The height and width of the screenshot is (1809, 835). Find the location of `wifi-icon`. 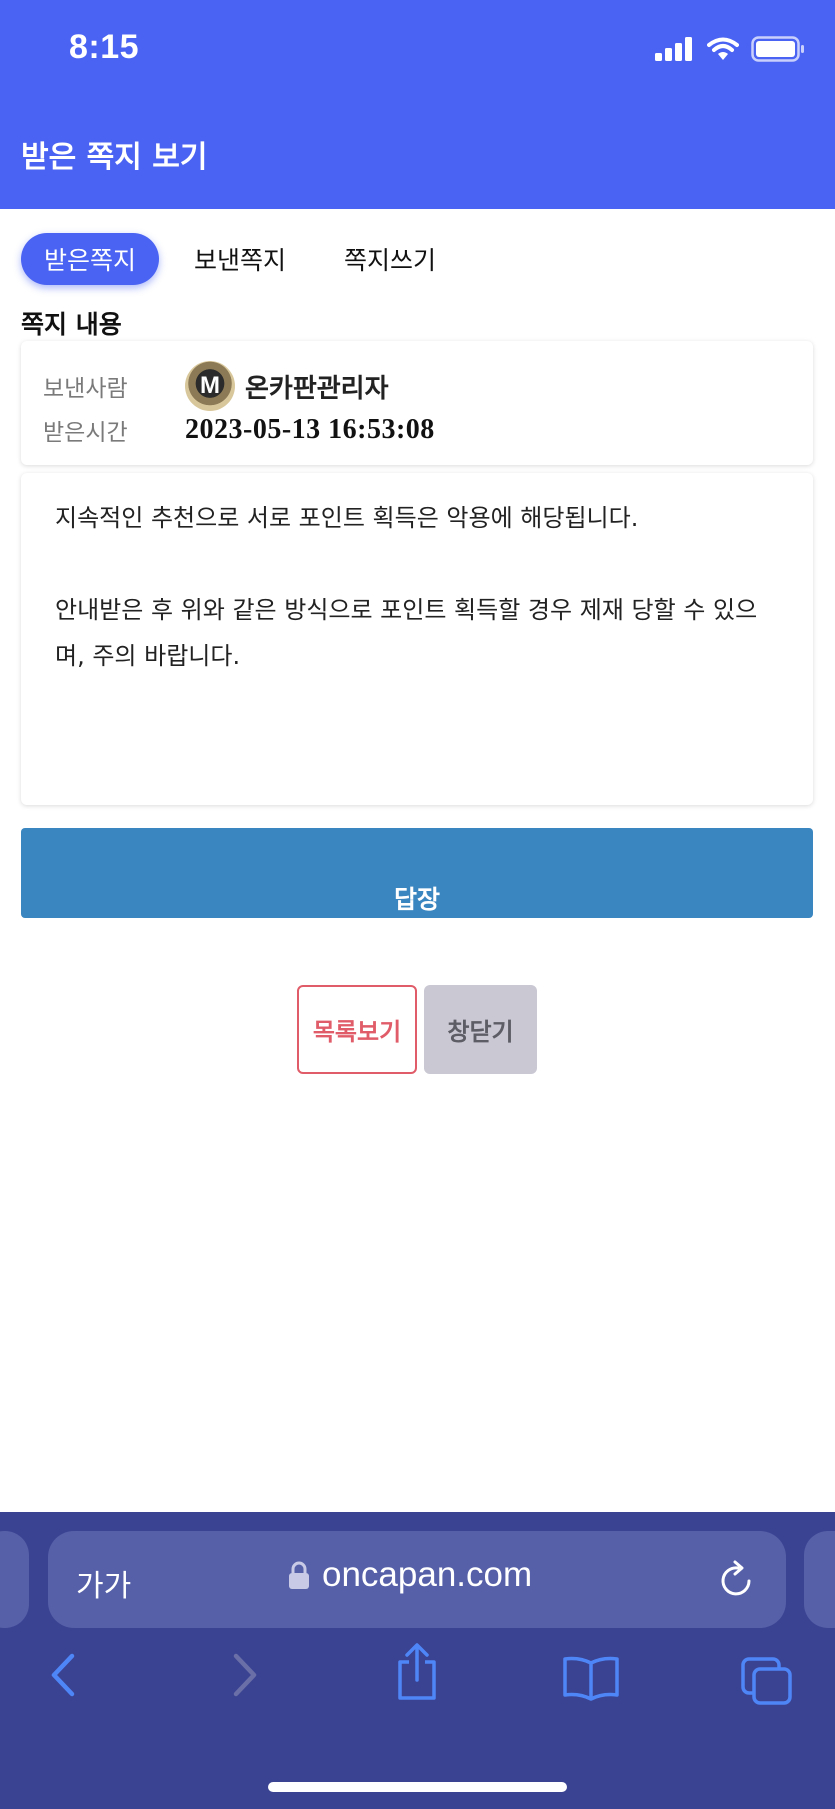

wifi-icon is located at coordinates (723, 48).